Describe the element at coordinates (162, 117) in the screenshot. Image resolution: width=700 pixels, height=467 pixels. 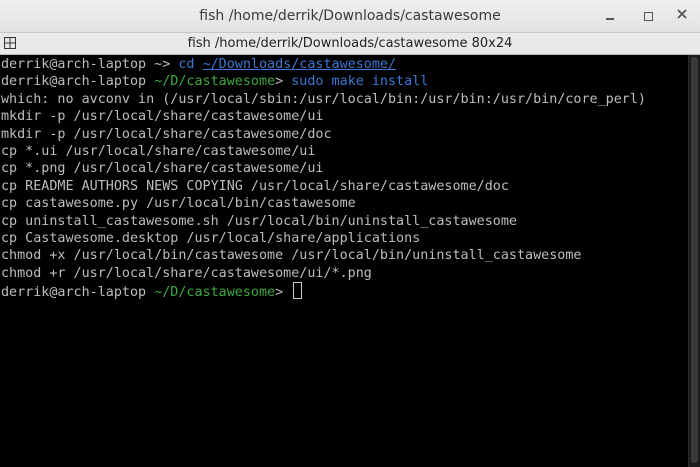
I see `output-line: mkdir -p /usr/local/share/castawesome/ui` at that location.